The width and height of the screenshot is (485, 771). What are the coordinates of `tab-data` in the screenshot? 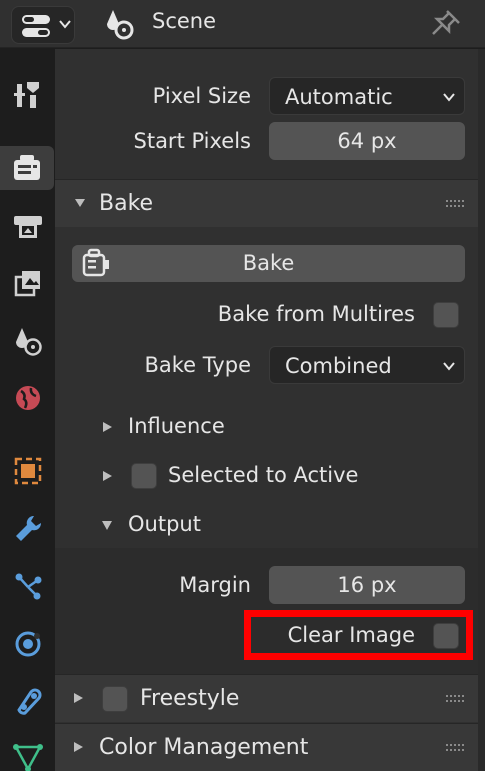 It's located at (28, 753).